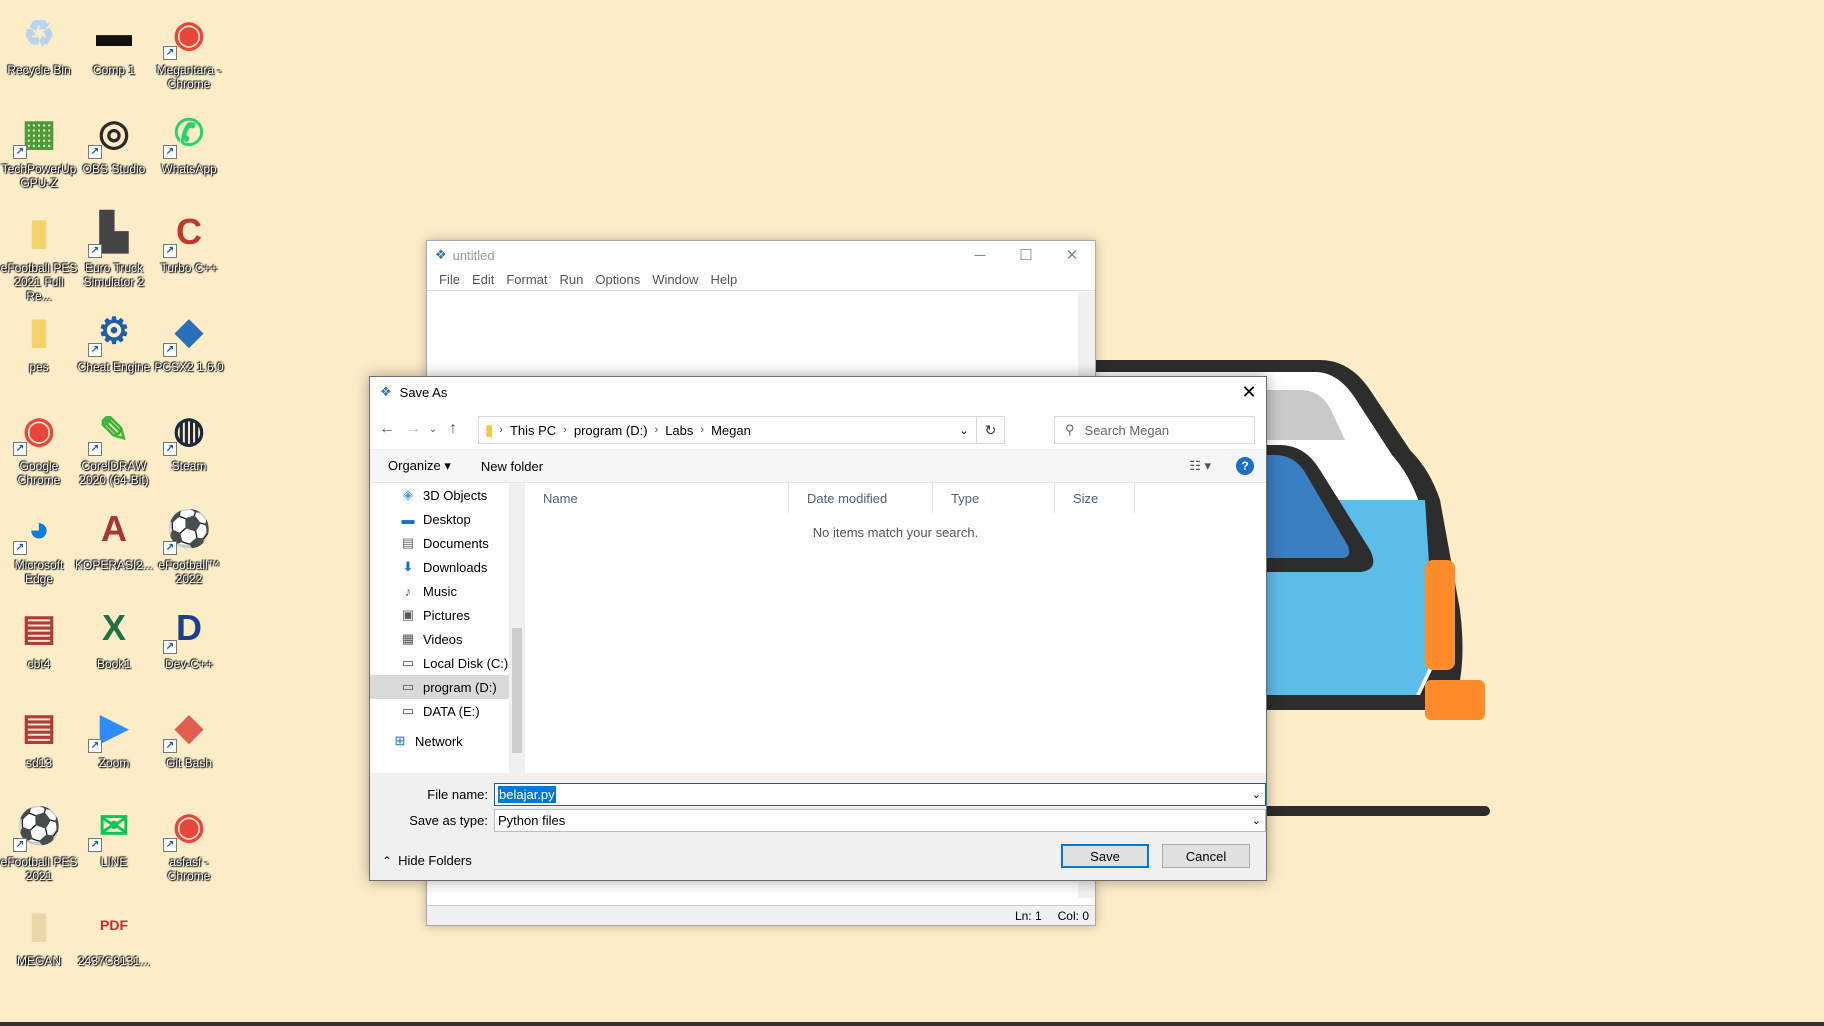 The image size is (1824, 1026). What do you see at coordinates (189, 367) in the screenshot?
I see `desktop-icon-label: PCSX2 1.6.0` at bounding box center [189, 367].